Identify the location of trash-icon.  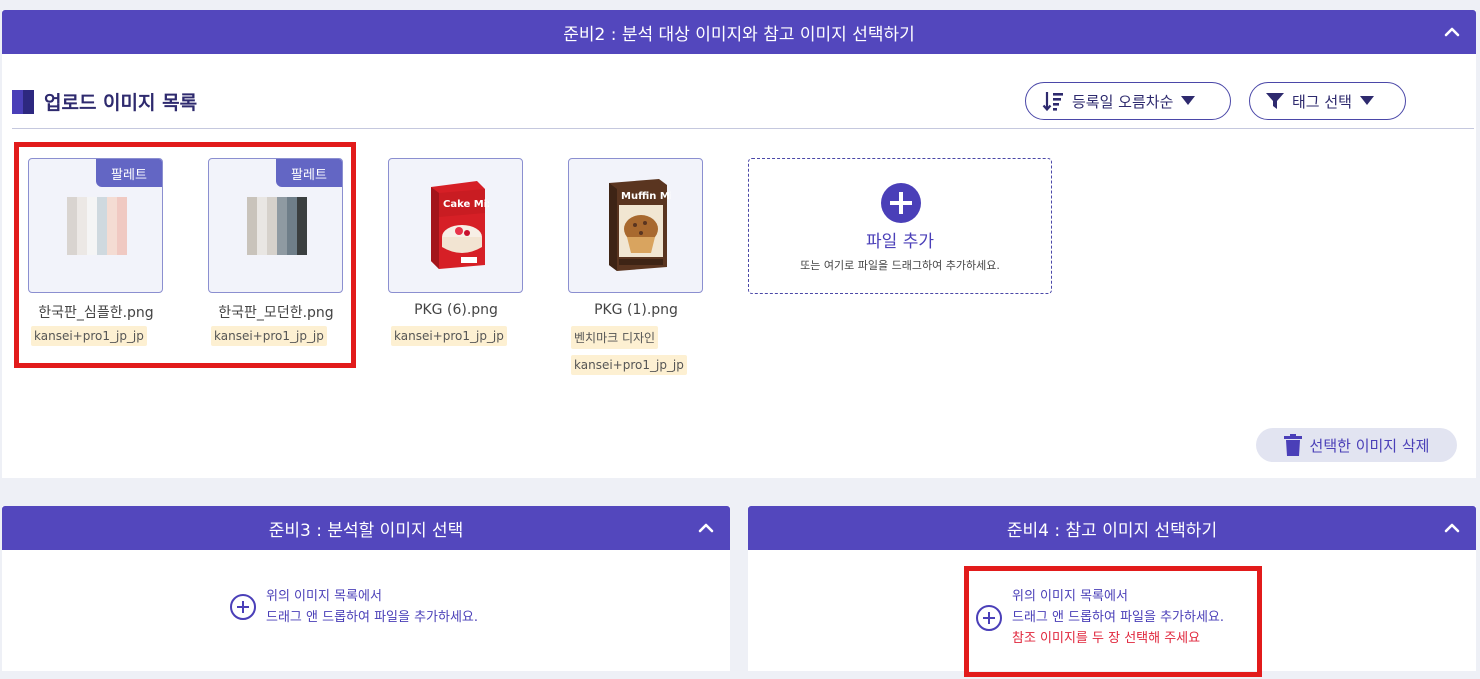
(1292, 445).